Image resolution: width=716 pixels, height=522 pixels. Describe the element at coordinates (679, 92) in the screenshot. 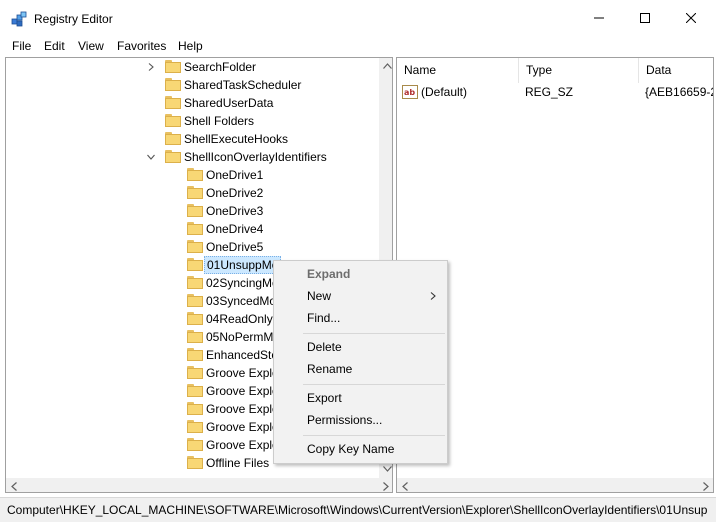

I see `value-data: {AEB16659-2` at that location.